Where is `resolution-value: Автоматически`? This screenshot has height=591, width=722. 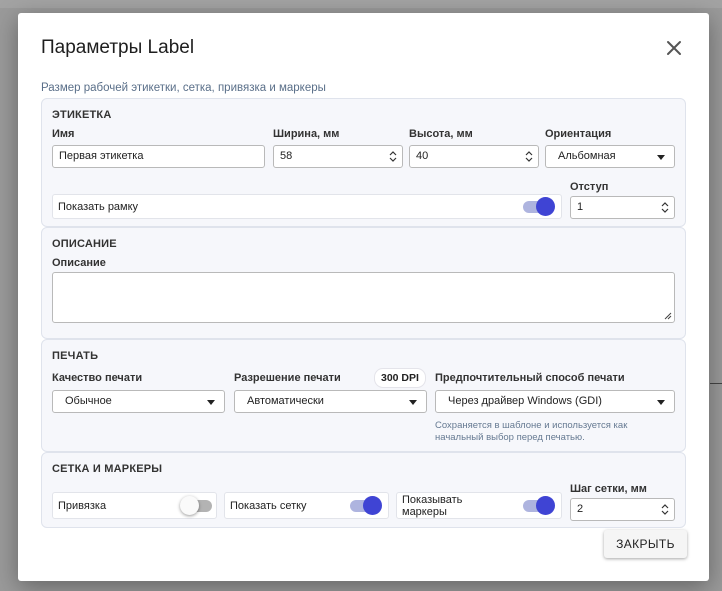
resolution-value: Автоматически is located at coordinates (285, 401).